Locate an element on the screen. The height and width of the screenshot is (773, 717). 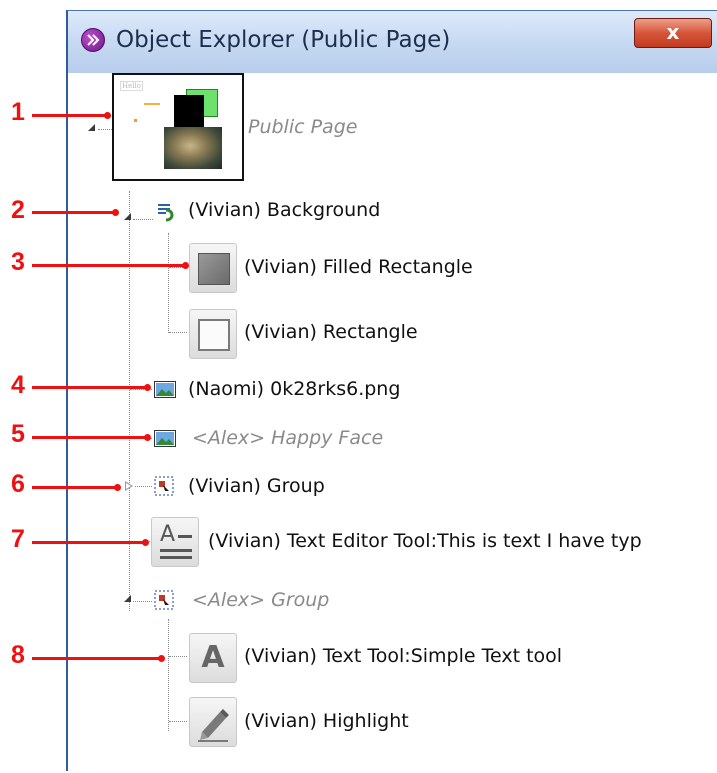
text-editor-icon: A is located at coordinates (175, 542).